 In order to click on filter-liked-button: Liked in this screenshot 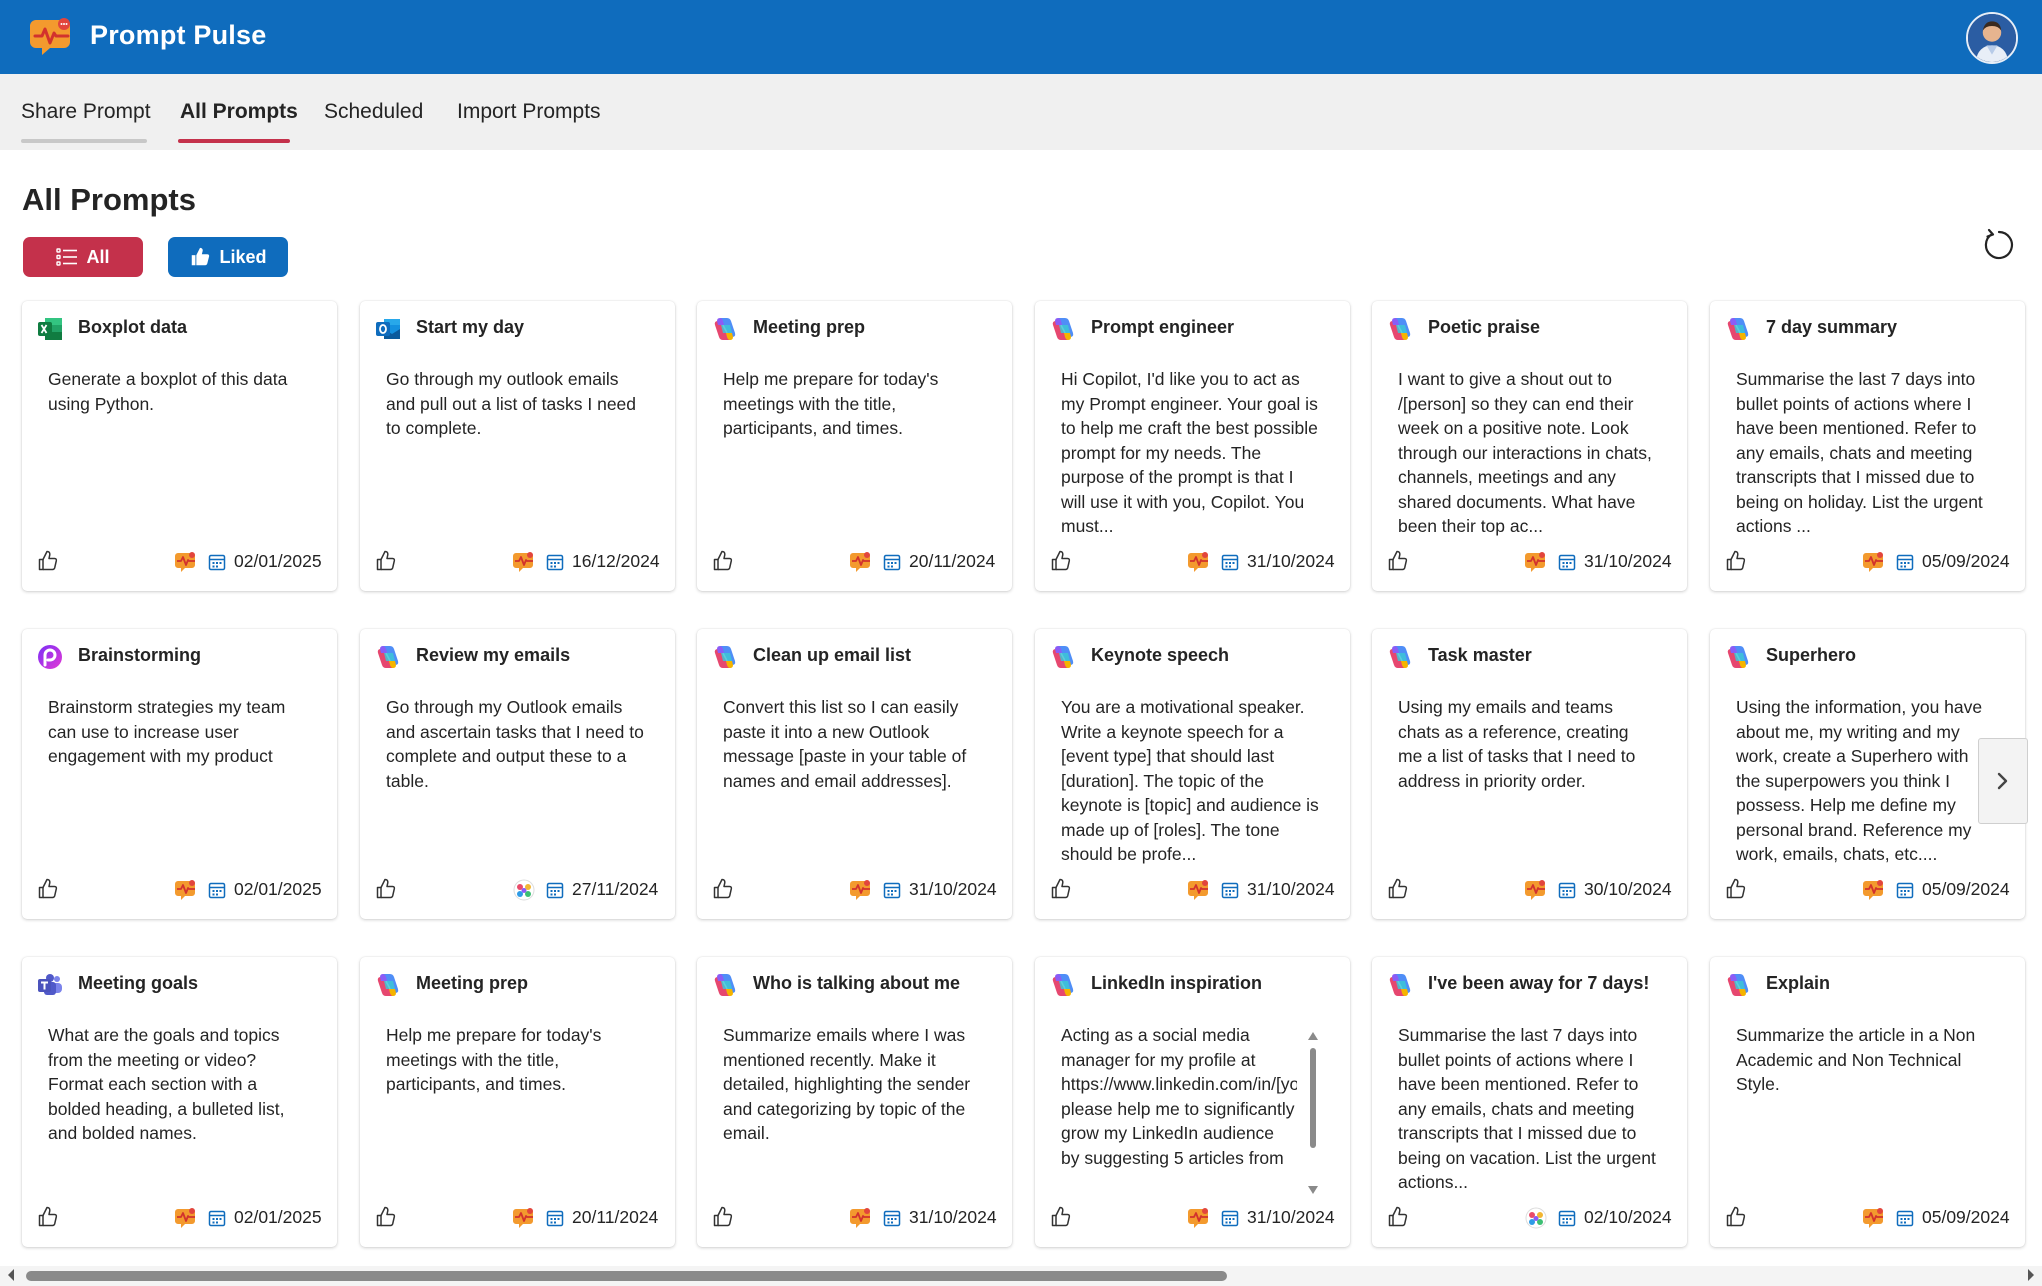, I will do `click(228, 257)`.